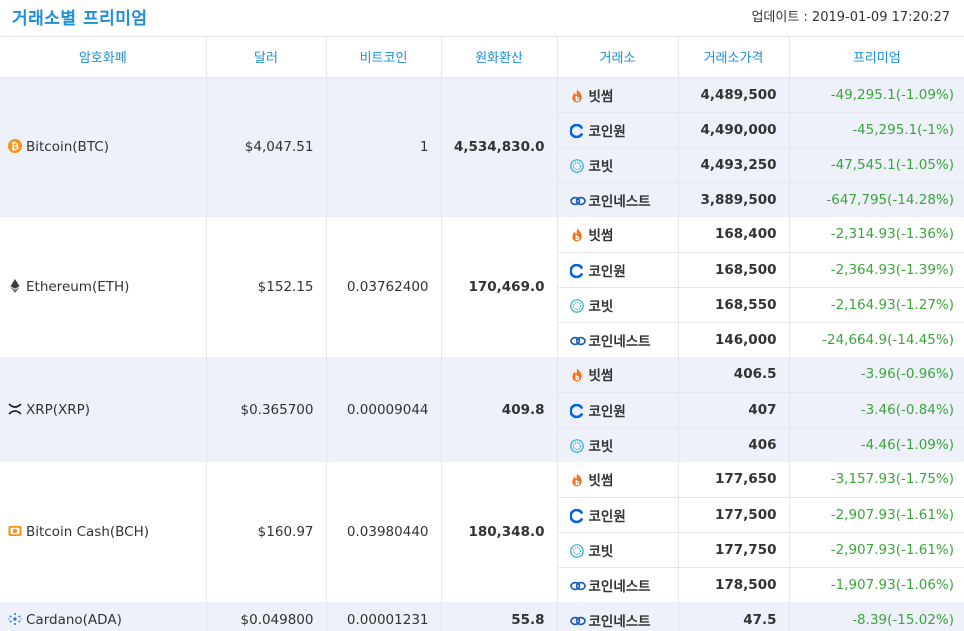 Image resolution: width=964 pixels, height=631 pixels. Describe the element at coordinates (384, 616) in the screenshot. I see `btc-price-cell: 0.00001231` at that location.